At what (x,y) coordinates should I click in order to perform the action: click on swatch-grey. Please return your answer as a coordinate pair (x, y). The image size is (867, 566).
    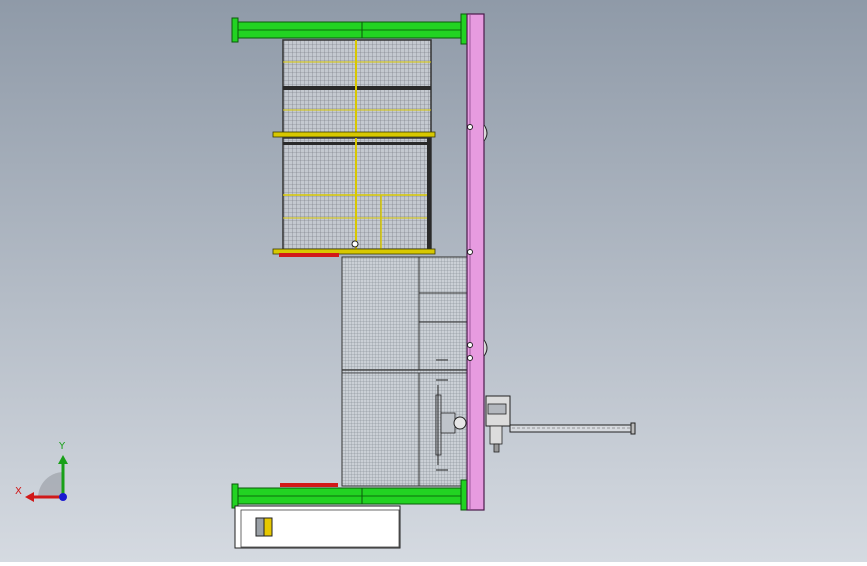
    Looking at the image, I should click on (260, 527).